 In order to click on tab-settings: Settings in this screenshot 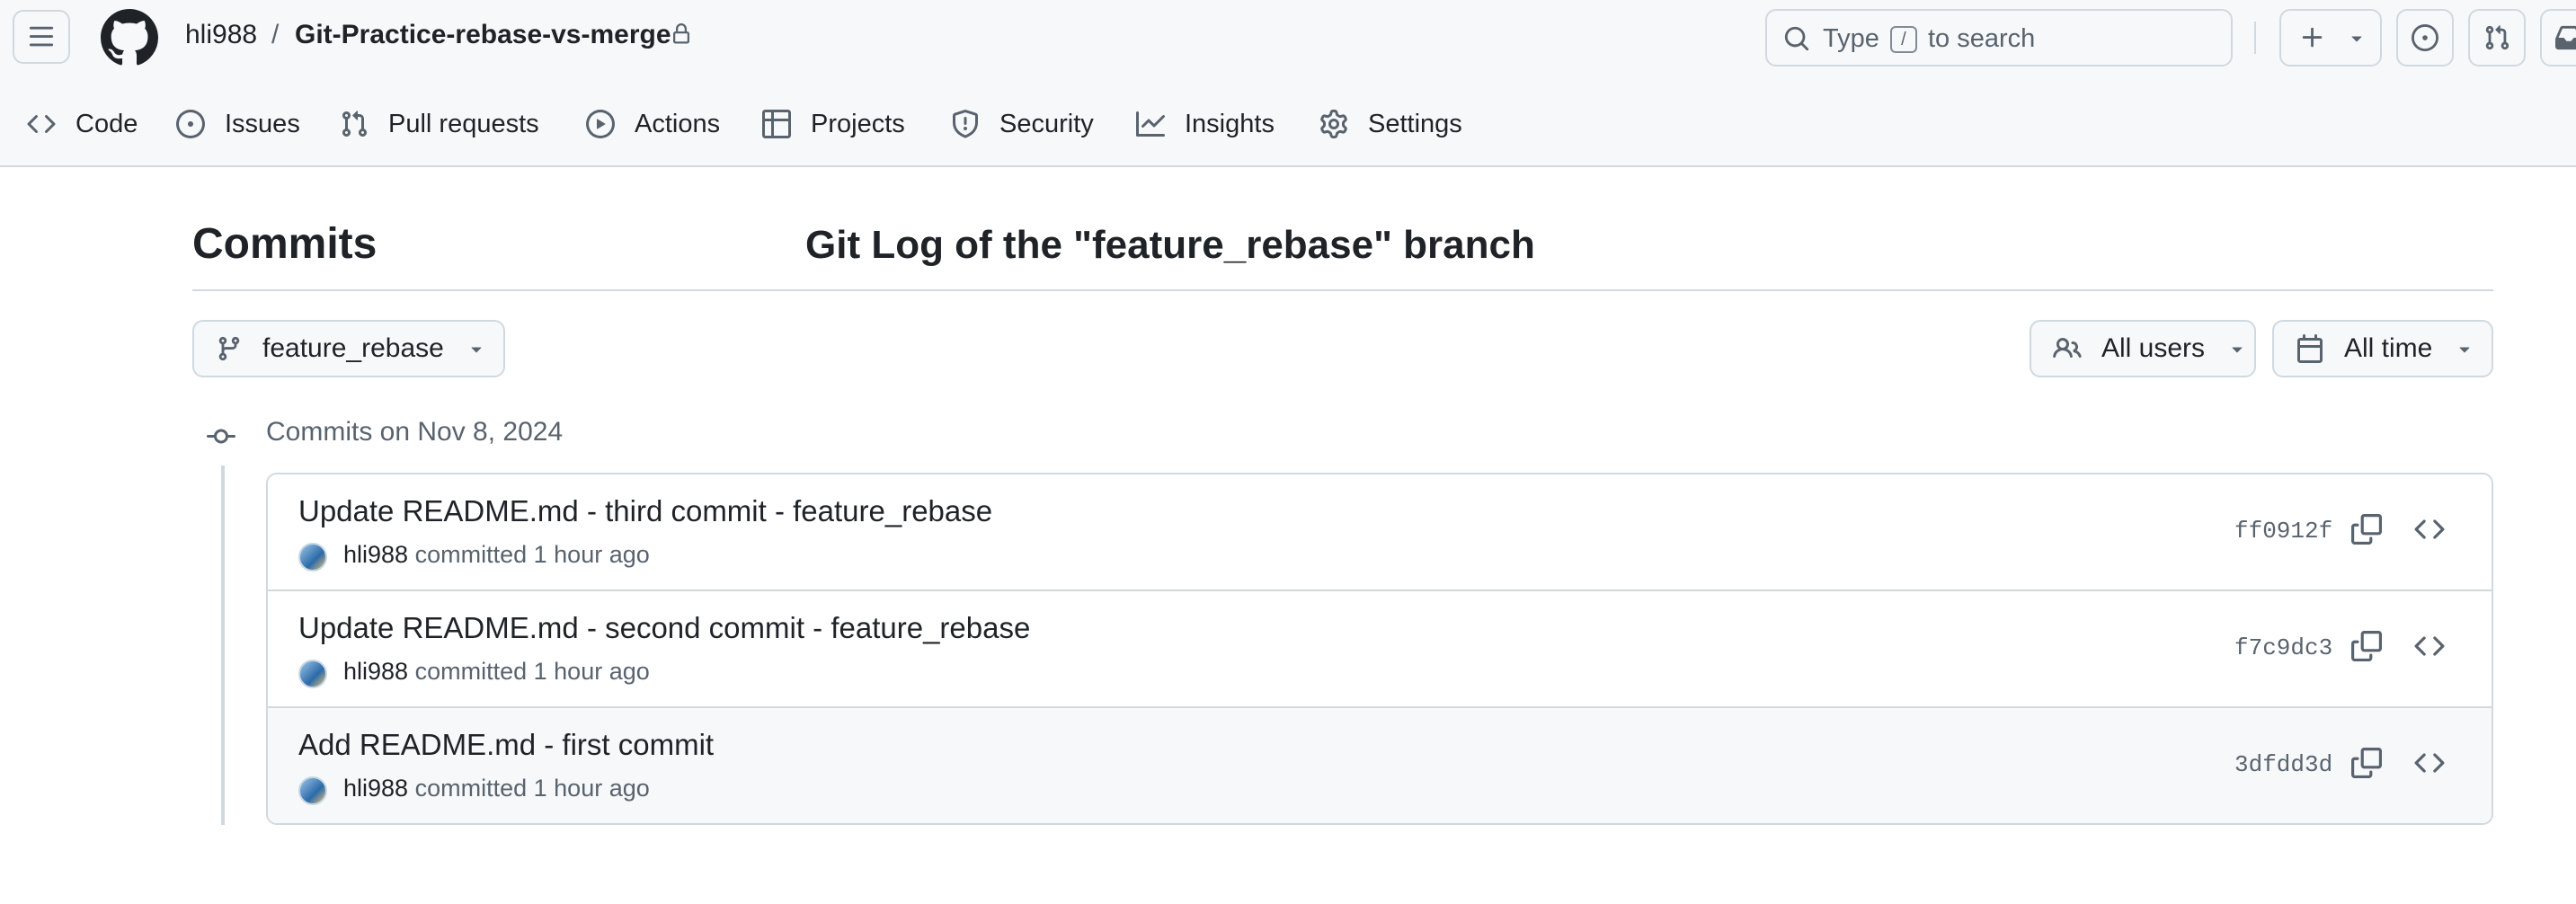, I will do `click(1390, 124)`.